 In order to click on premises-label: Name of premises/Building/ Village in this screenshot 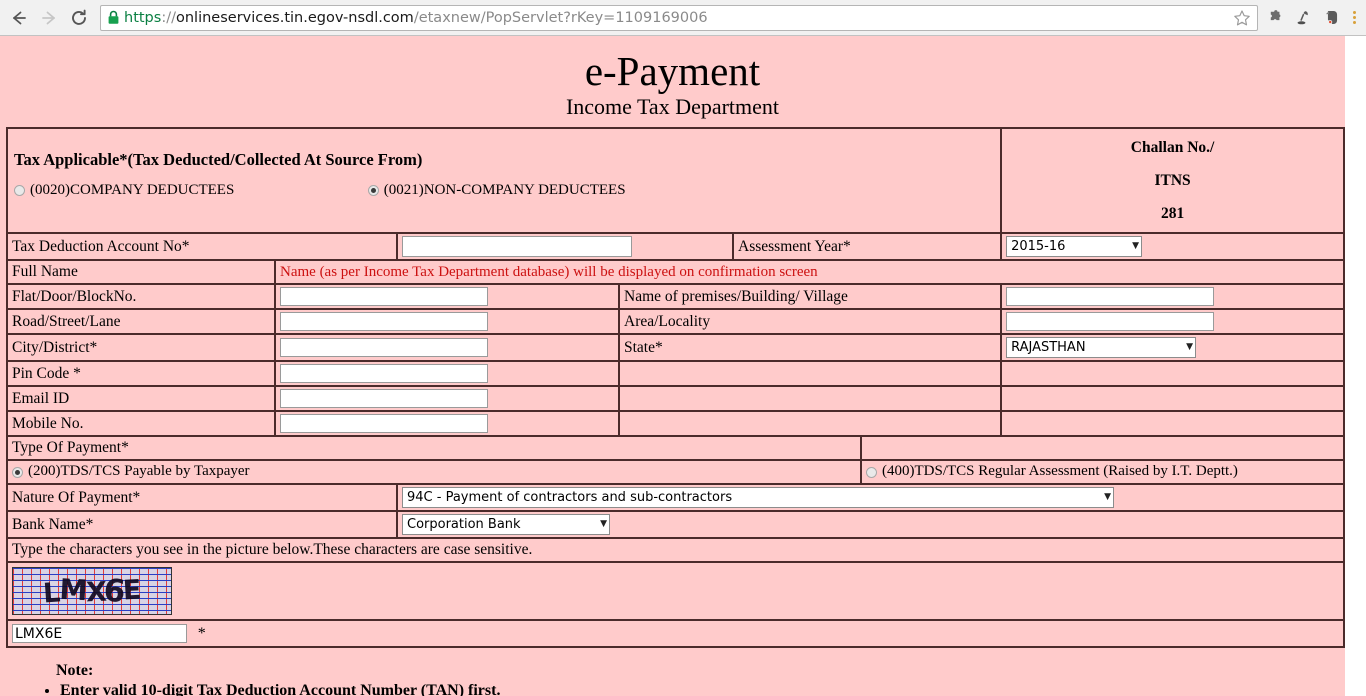, I will do `click(810, 296)`.